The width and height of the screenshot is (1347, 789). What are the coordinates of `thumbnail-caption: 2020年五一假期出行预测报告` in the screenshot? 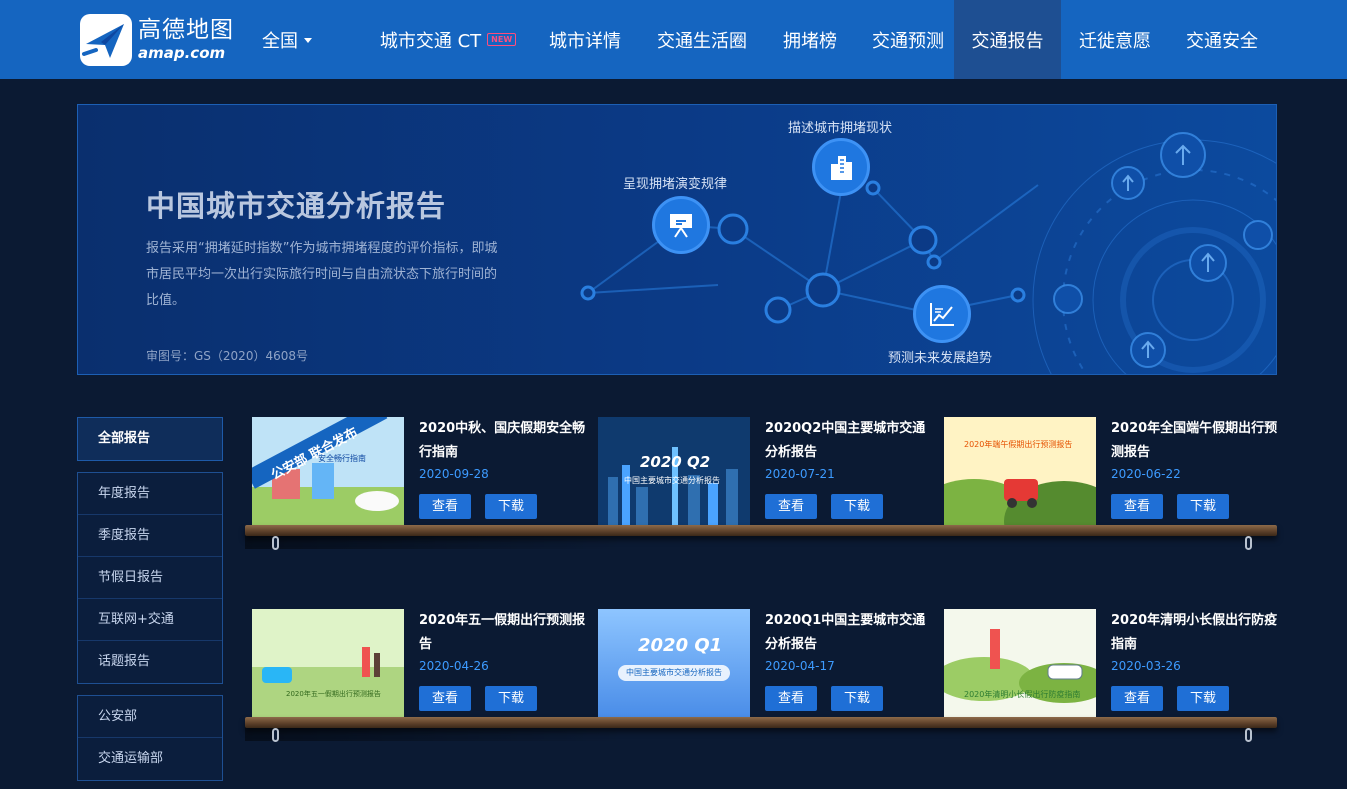 It's located at (333, 694).